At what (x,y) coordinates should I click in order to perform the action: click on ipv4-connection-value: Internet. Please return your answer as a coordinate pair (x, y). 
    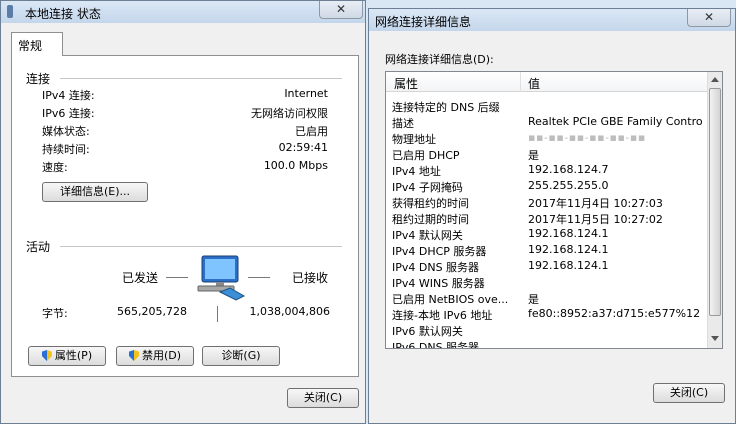
    Looking at the image, I should click on (306, 93).